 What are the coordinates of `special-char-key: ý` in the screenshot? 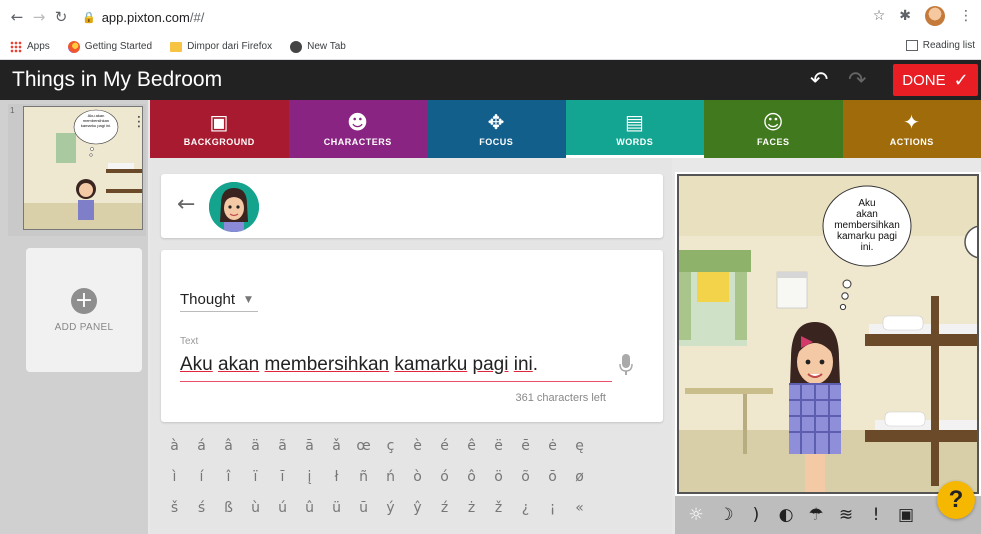 It's located at (390, 508).